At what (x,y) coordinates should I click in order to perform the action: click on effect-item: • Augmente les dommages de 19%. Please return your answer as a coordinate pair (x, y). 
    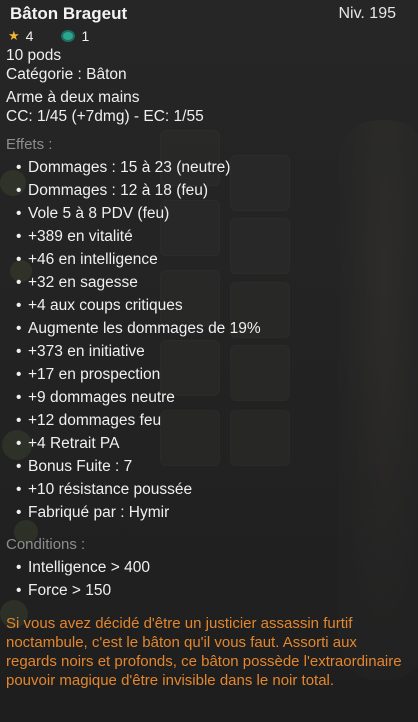
    Looking at the image, I should click on (209, 328).